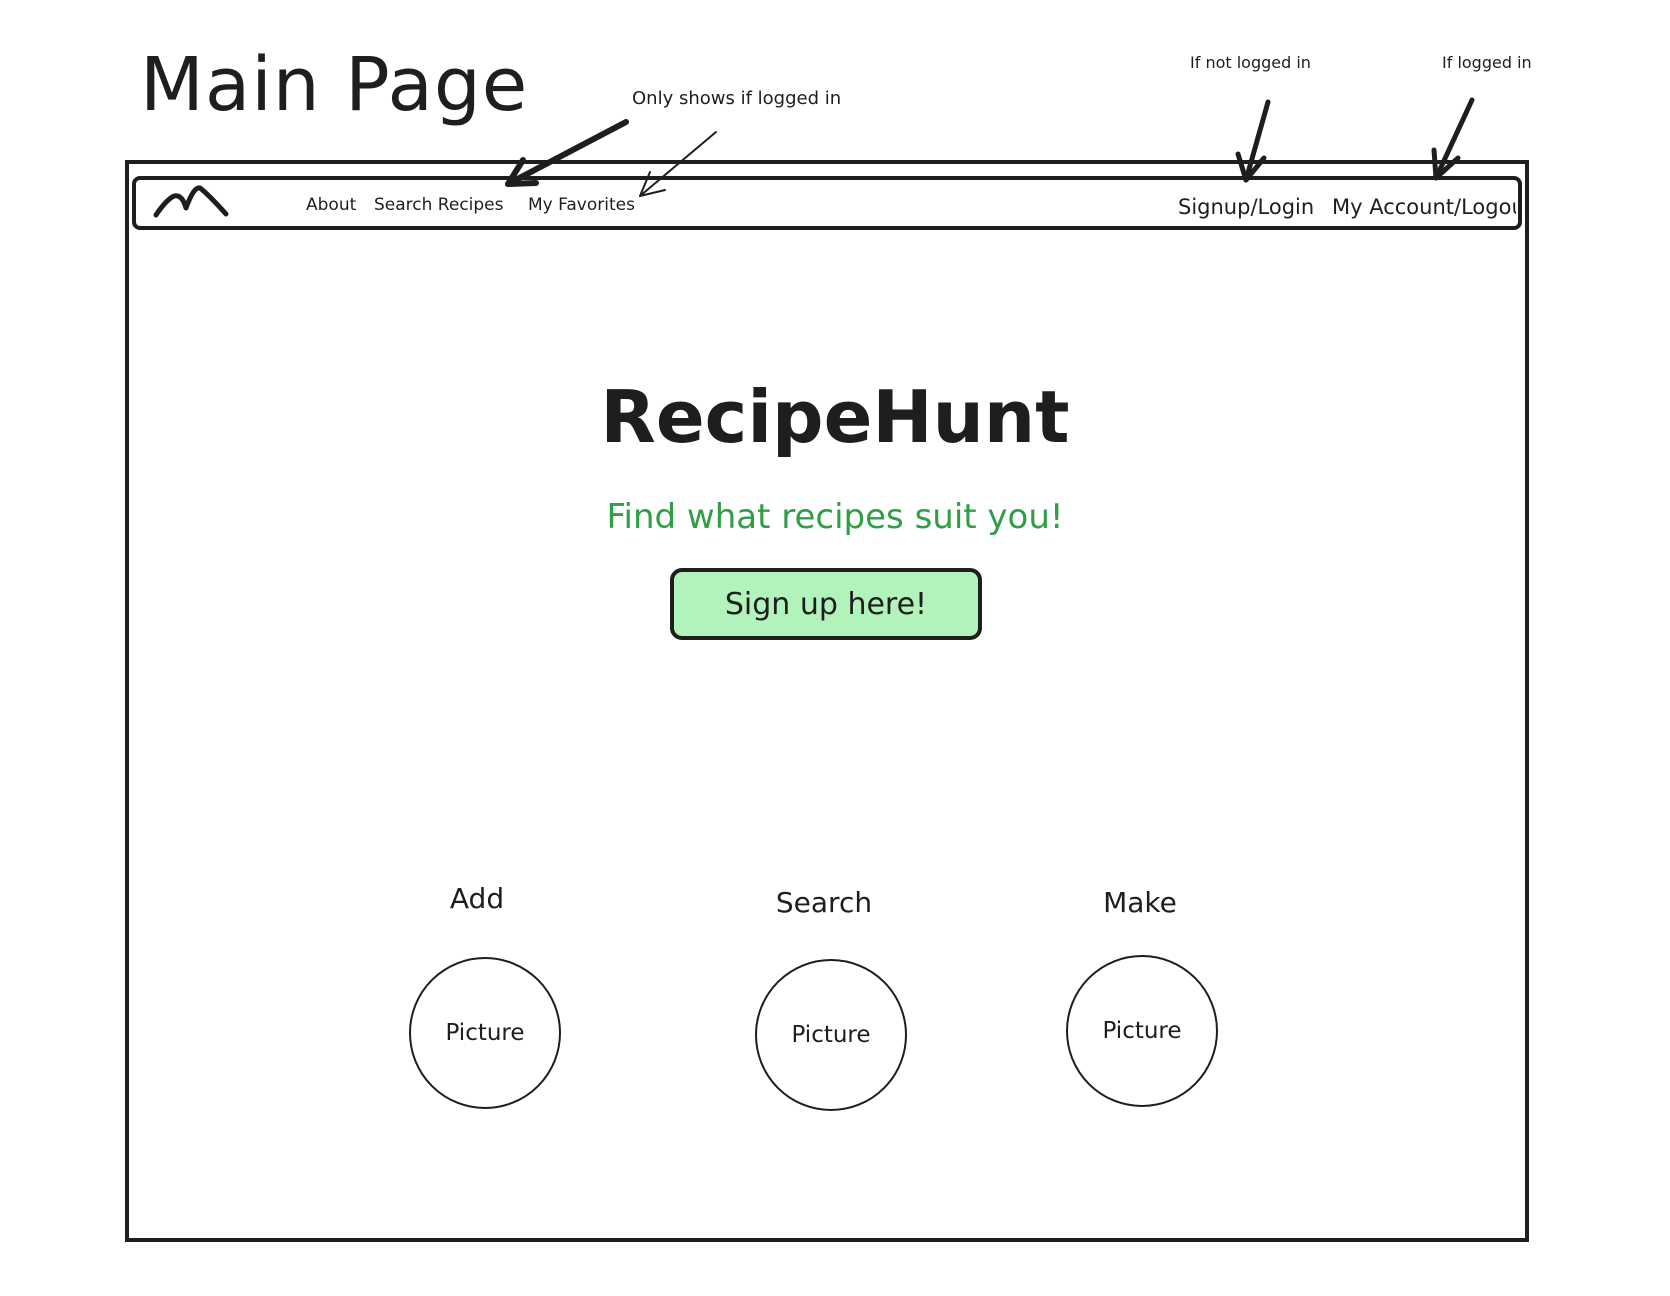  I want to click on not-logged-in-note: If not logged in, so click(1250, 62).